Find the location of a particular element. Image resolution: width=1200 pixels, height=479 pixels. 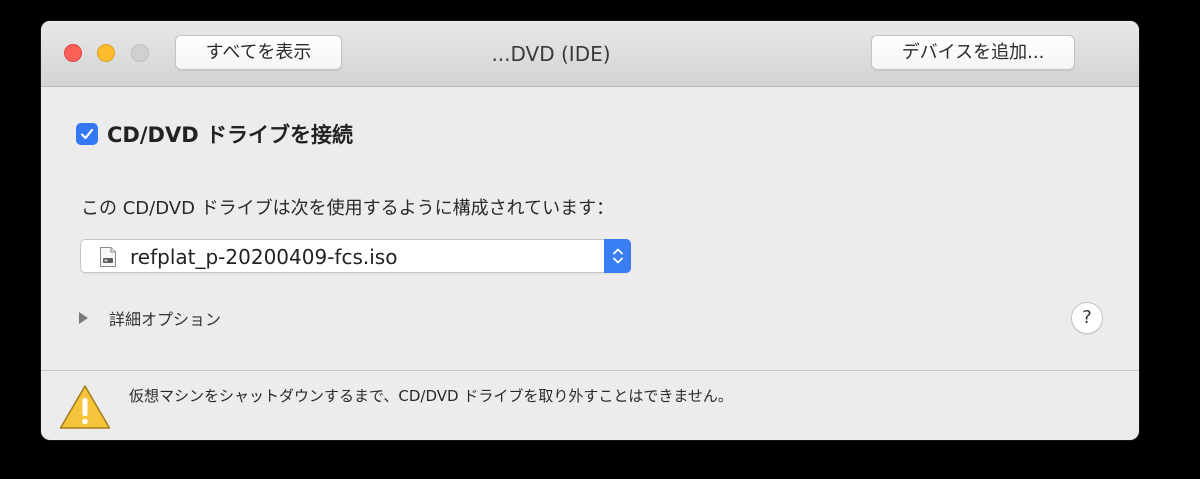

help-button: ? is located at coordinates (1087, 318).